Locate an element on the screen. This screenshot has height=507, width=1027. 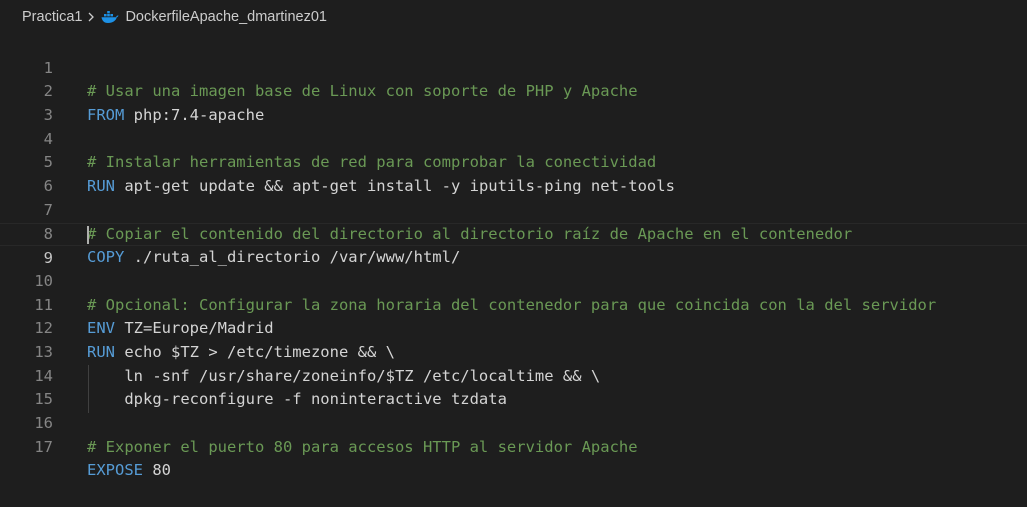
breadcrumb-file: DockerfileApache_dmartinez01 is located at coordinates (226, 17).